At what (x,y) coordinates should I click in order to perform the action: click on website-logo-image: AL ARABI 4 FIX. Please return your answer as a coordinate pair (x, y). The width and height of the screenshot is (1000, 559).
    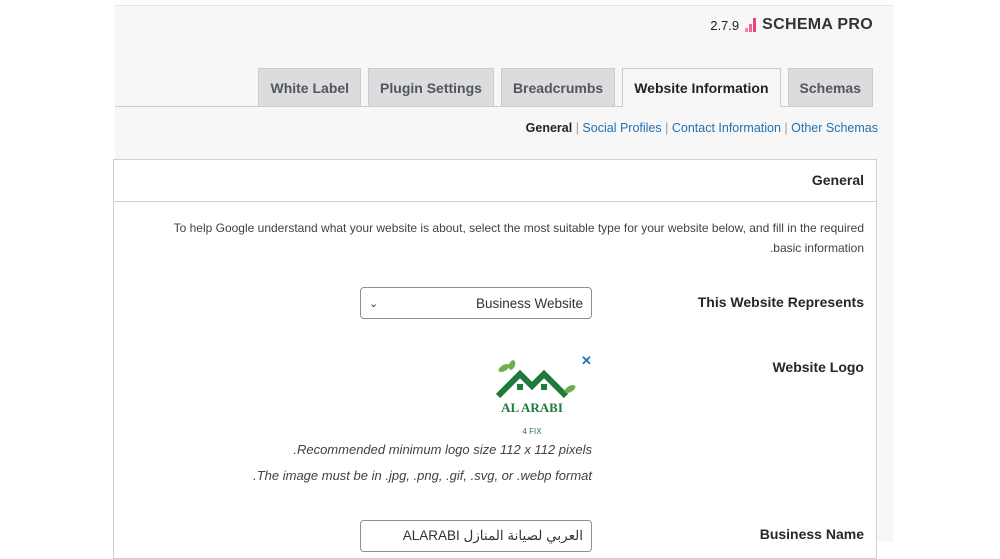
    Looking at the image, I should click on (537, 397).